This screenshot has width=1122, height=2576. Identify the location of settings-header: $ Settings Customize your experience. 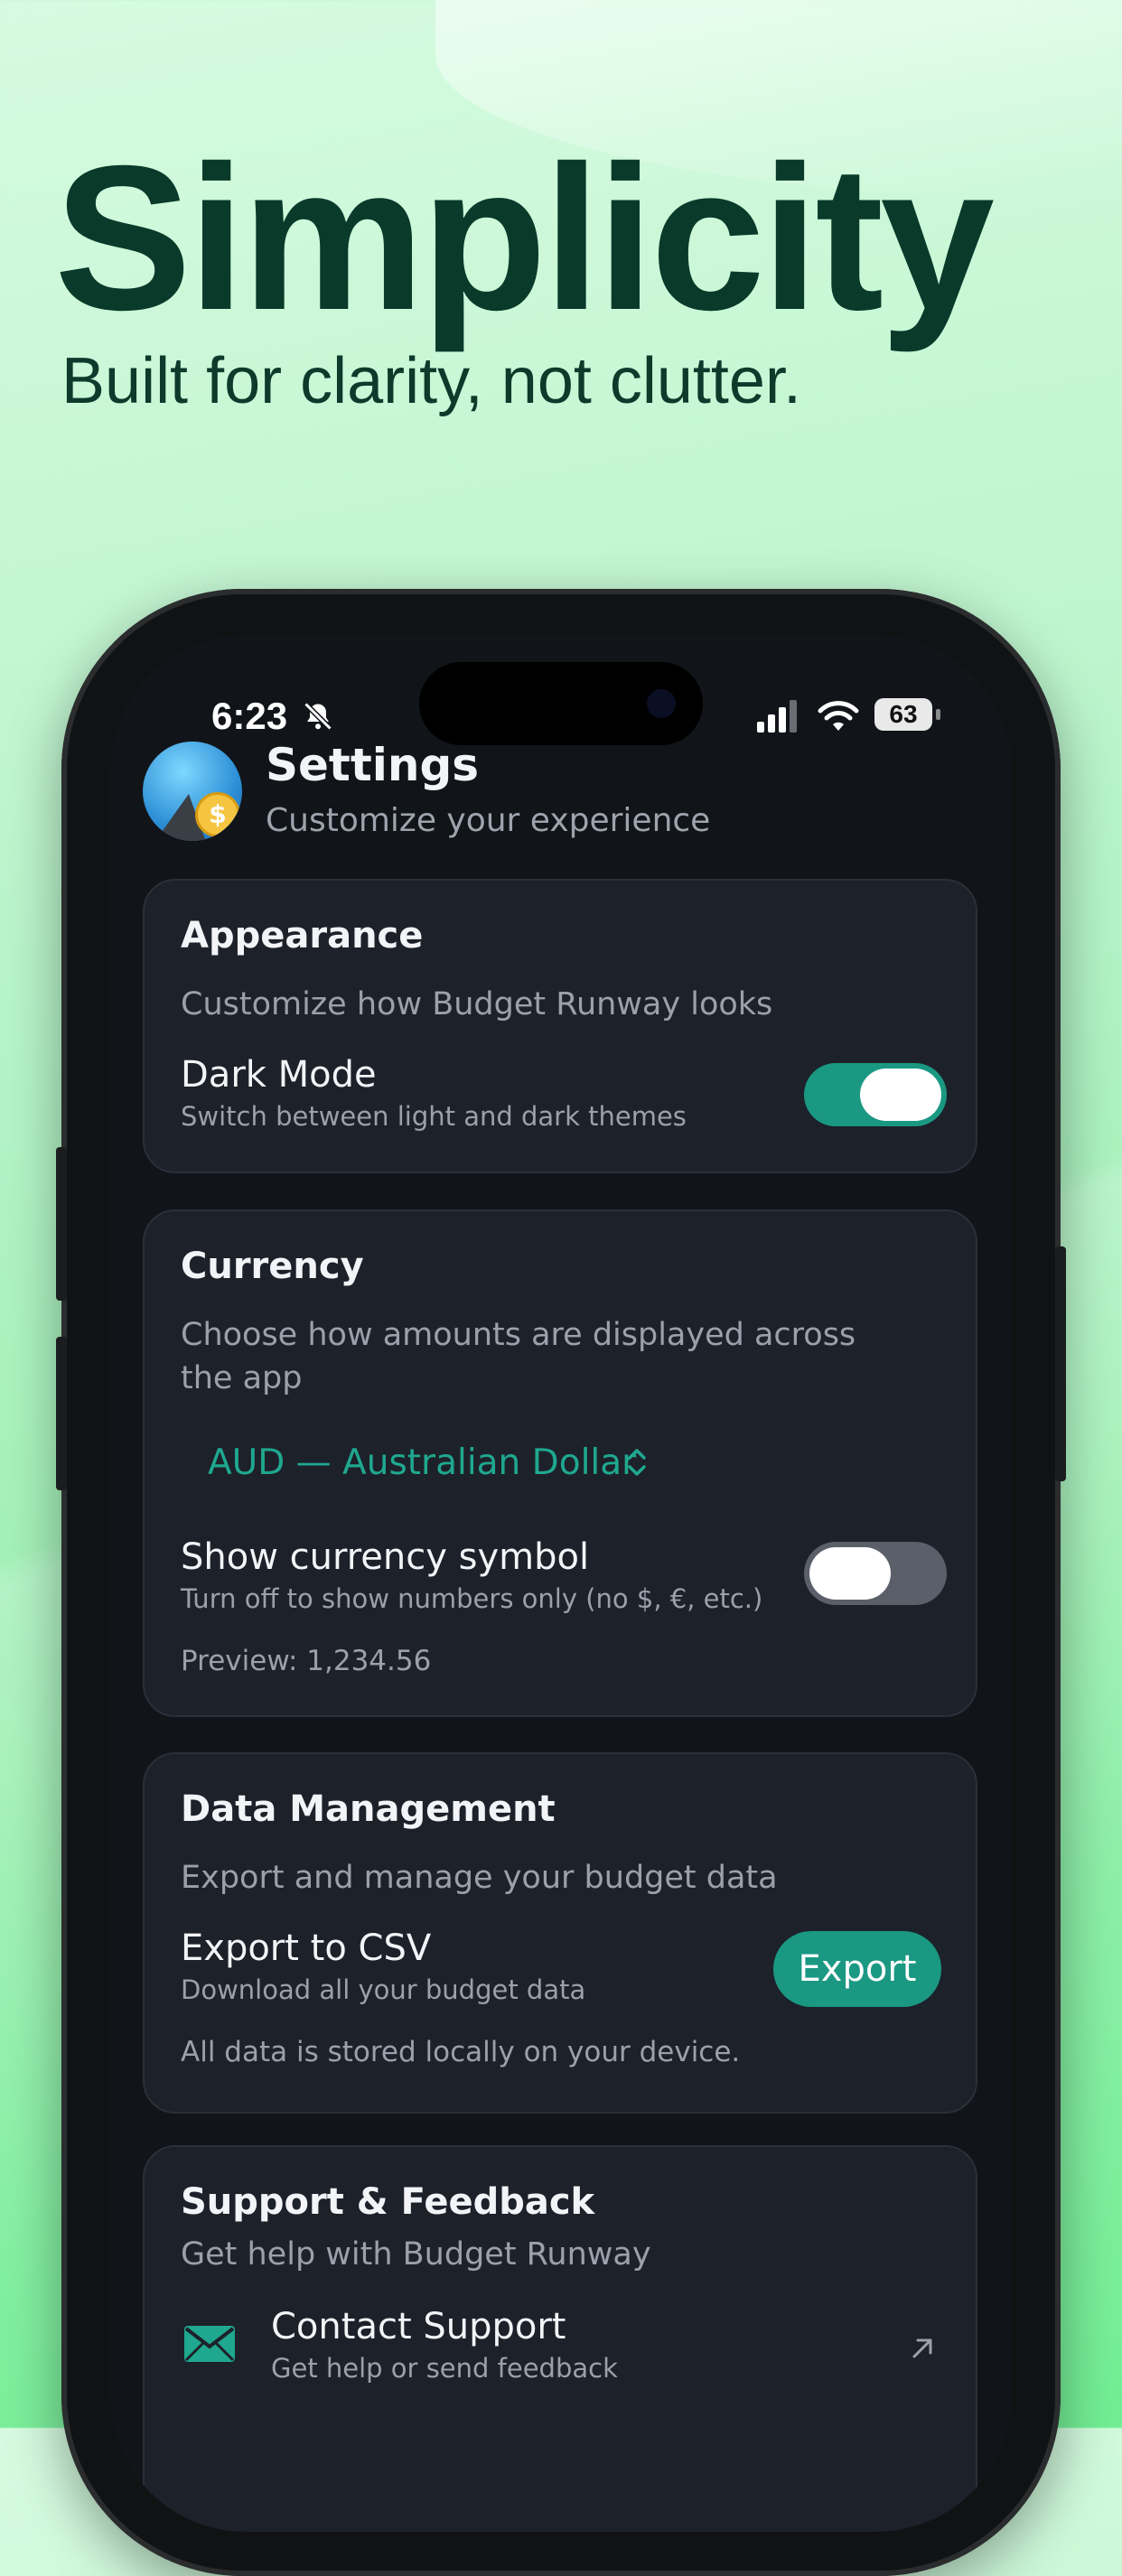
(567, 794).